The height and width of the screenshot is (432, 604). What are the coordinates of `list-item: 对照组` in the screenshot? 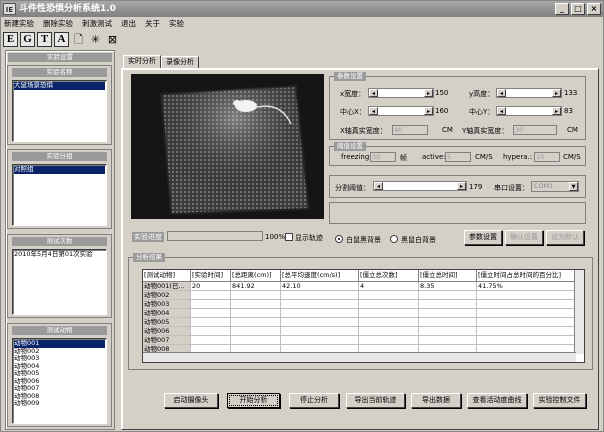 It's located at (59, 169).